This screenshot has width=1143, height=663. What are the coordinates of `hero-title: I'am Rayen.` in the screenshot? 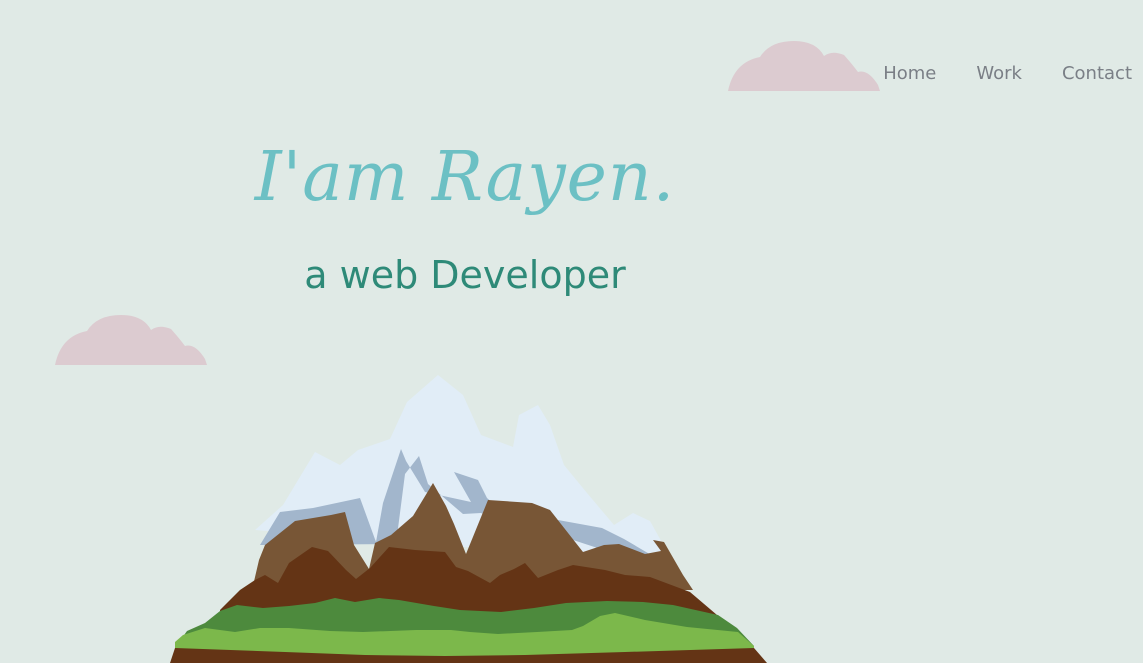 It's located at (465, 177).